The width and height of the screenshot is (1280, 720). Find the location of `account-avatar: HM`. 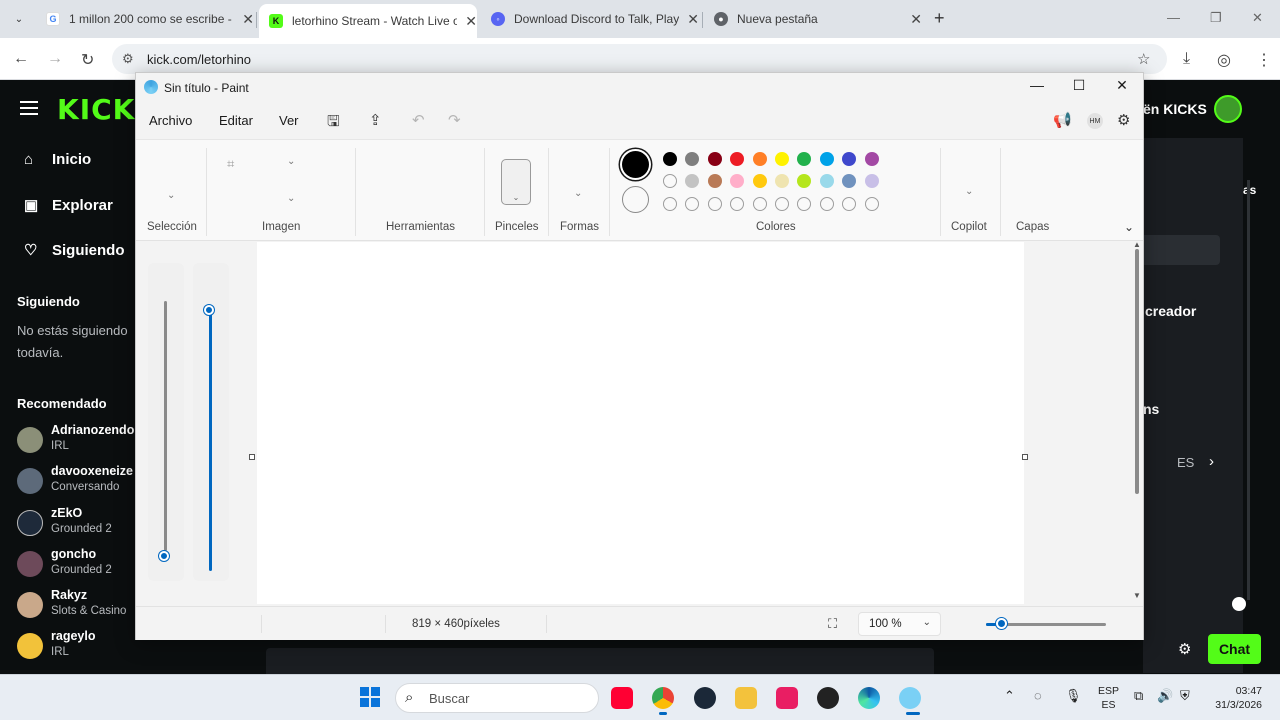

account-avatar: HM is located at coordinates (1095, 121).